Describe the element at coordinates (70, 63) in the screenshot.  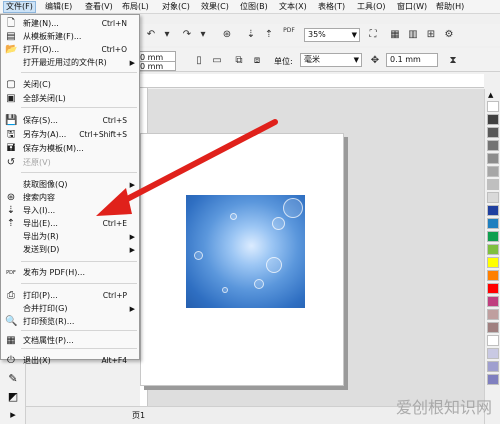
I see `file-menu-item: 打开最近用过的文件(R) ▶` at that location.